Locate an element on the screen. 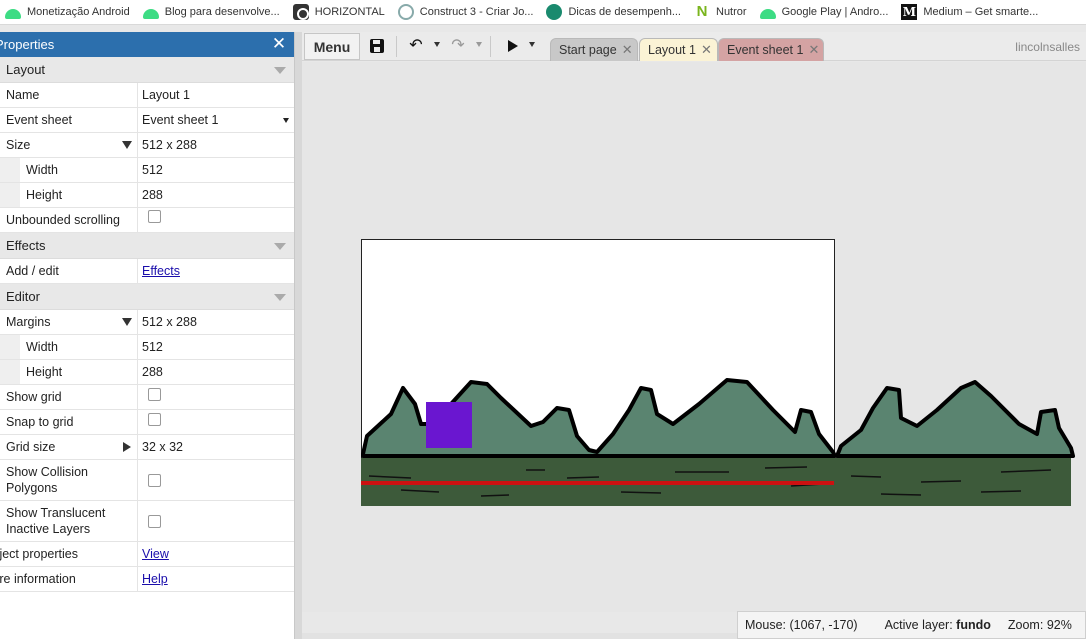 This screenshot has height=639, width=1086. event-sheet-select: Event sheet 1 is located at coordinates (216, 120).